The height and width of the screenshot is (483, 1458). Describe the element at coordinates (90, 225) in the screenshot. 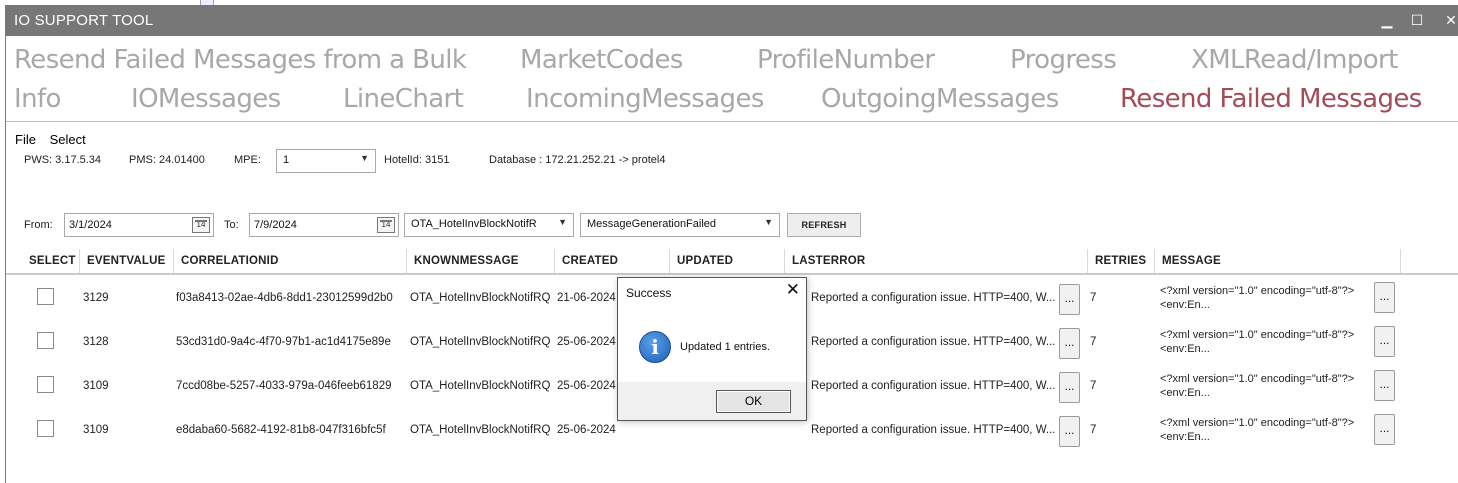

I see `from-date-value: 3/1/2024` at that location.